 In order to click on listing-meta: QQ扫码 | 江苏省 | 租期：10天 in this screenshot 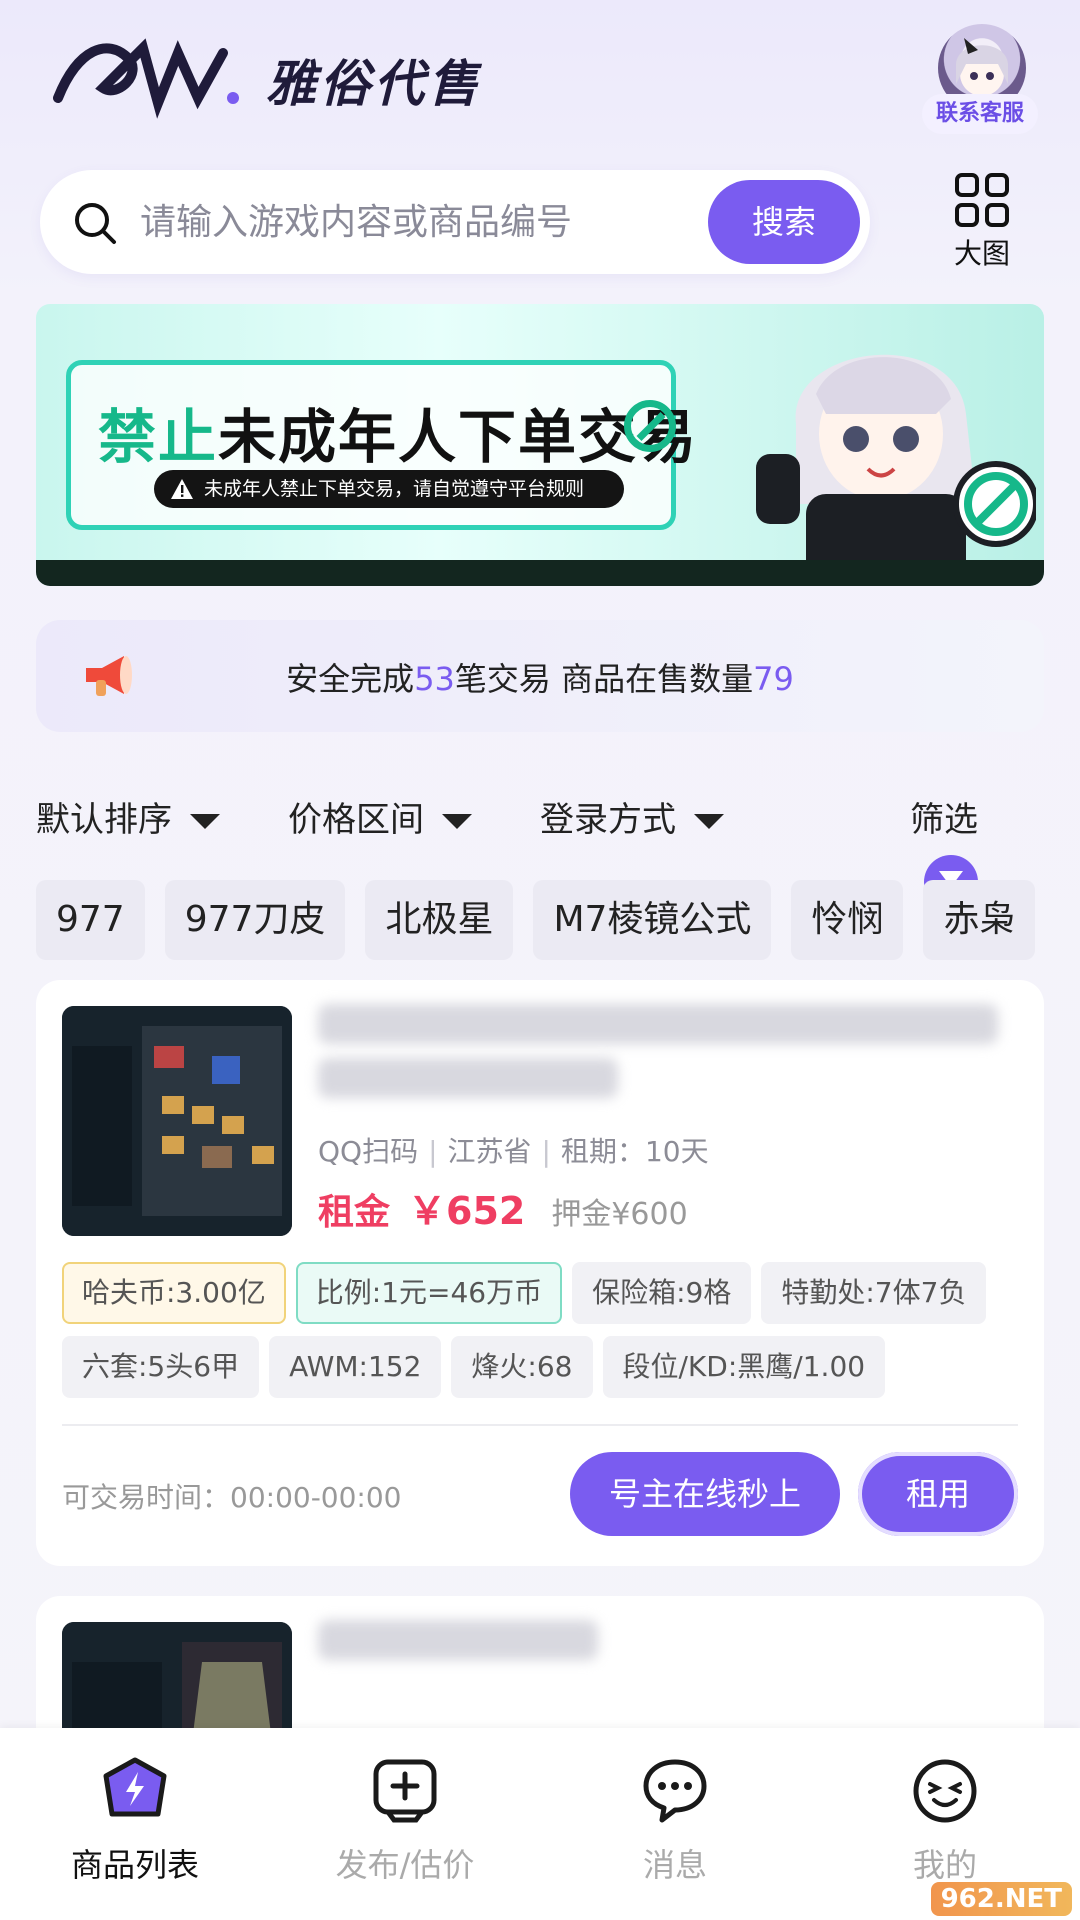, I will do `click(513, 1151)`.